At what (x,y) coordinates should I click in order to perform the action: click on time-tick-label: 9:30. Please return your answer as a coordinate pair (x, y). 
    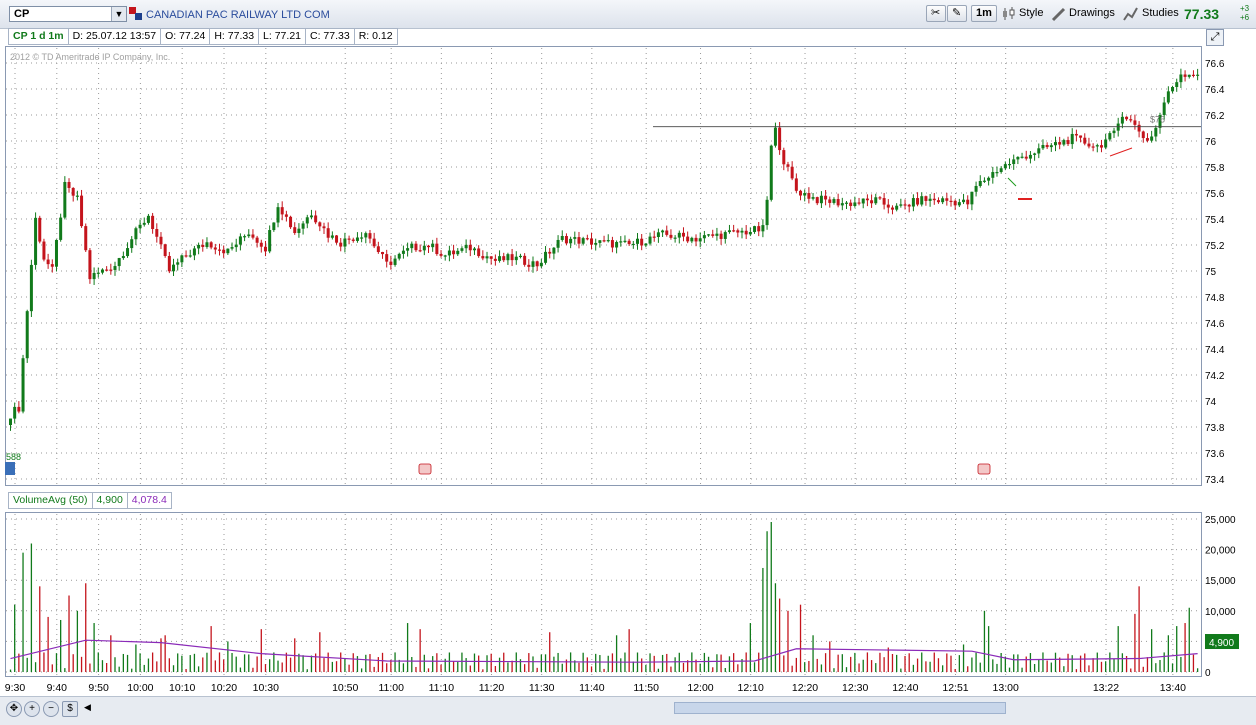
    Looking at the image, I should click on (15, 688).